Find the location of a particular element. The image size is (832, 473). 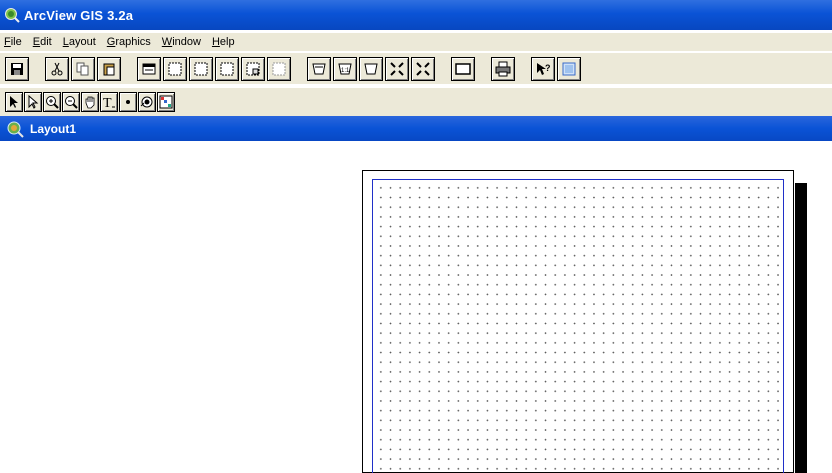

zoom-in-tool is located at coordinates (52, 102).